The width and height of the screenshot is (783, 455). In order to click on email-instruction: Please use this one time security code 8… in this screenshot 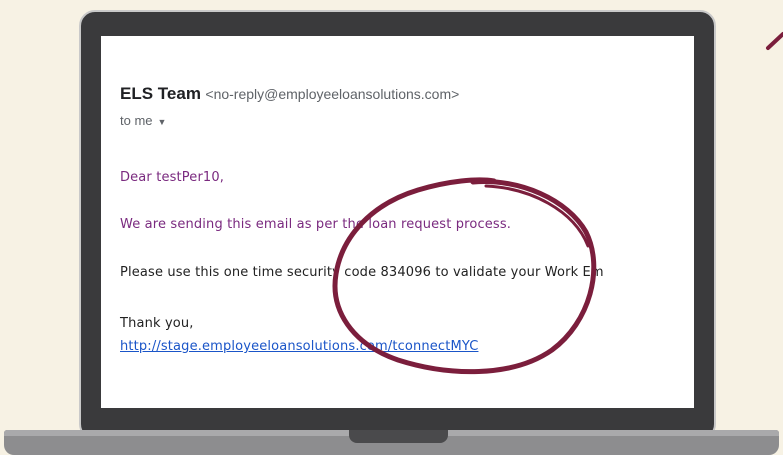, I will do `click(362, 272)`.